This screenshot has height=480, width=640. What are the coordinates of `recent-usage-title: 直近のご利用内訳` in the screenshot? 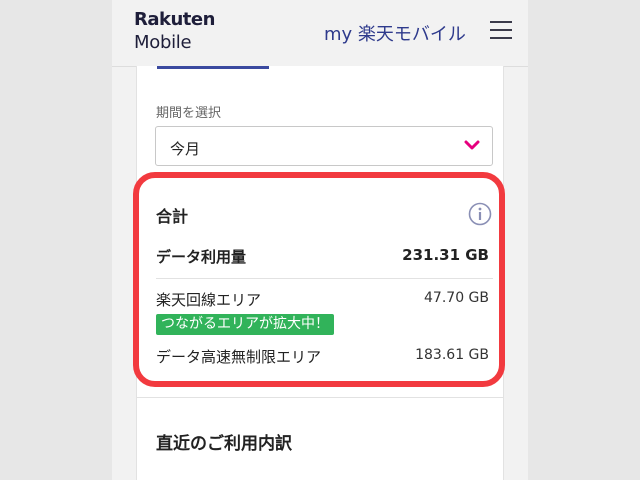 It's located at (224, 444).